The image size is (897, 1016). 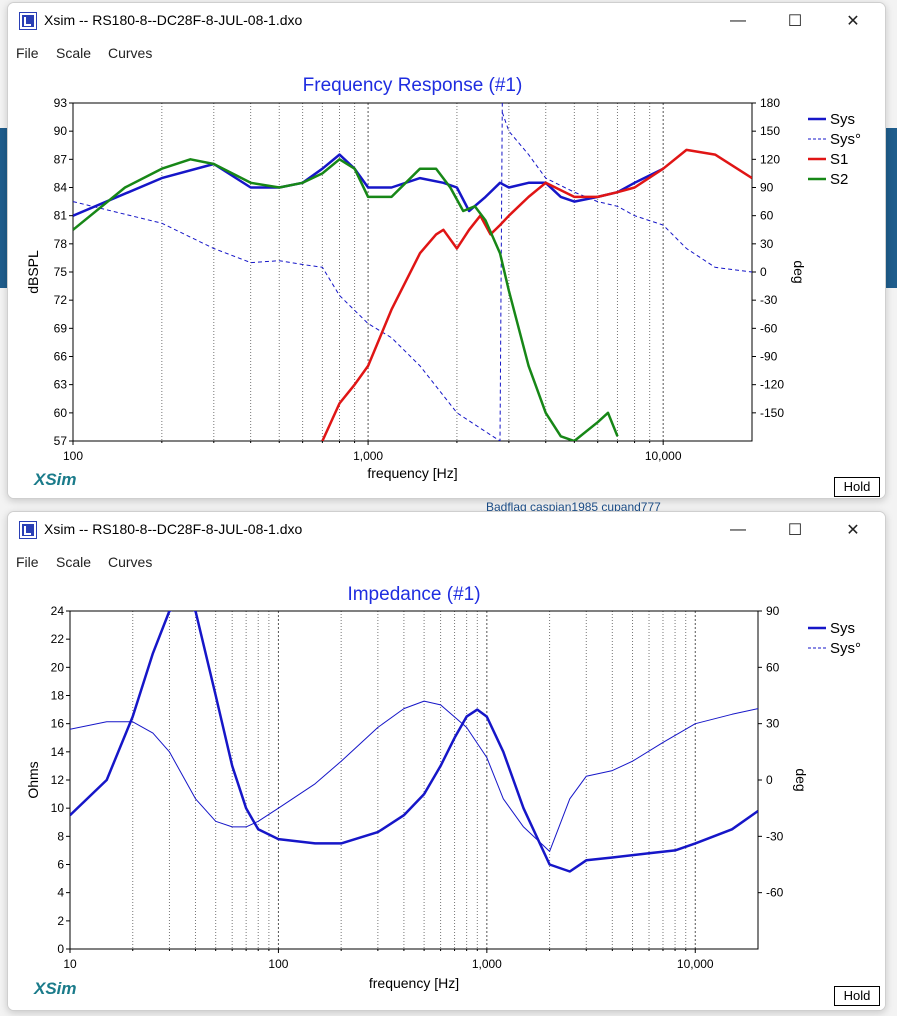 What do you see at coordinates (772, 385) in the screenshot?
I see `y2-tick-label: -120` at bounding box center [772, 385].